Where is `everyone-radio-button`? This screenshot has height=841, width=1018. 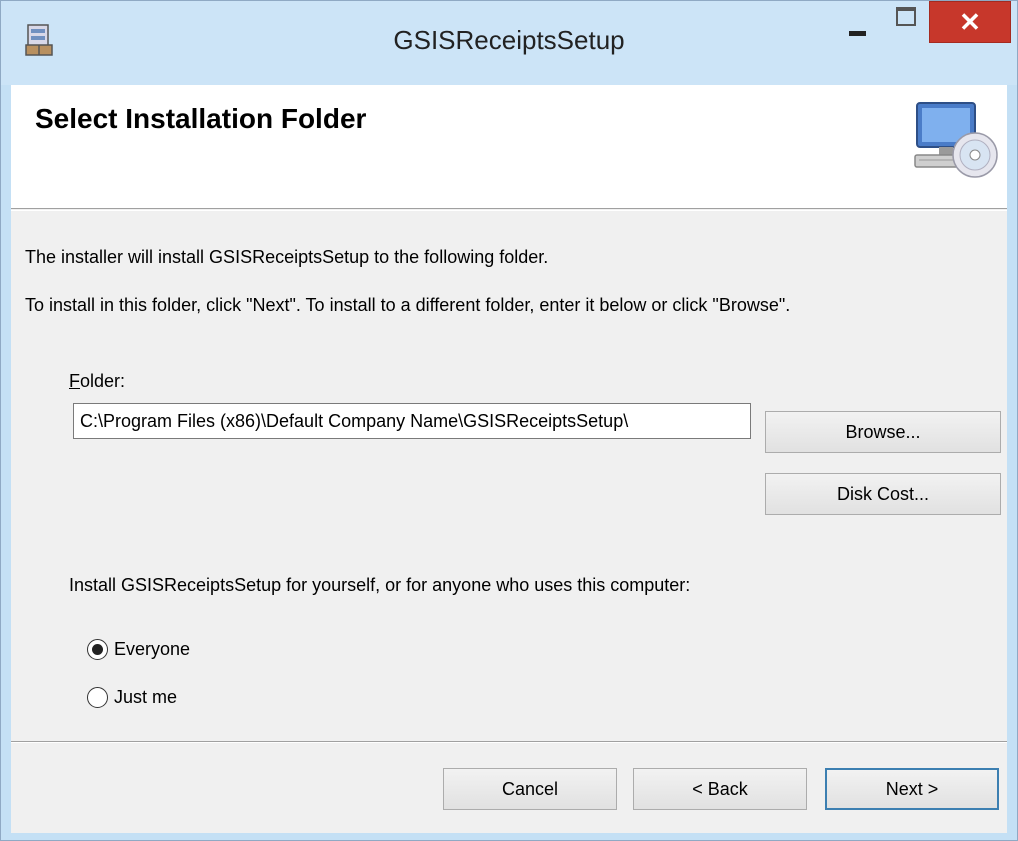
everyone-radio-button is located at coordinates (97, 649).